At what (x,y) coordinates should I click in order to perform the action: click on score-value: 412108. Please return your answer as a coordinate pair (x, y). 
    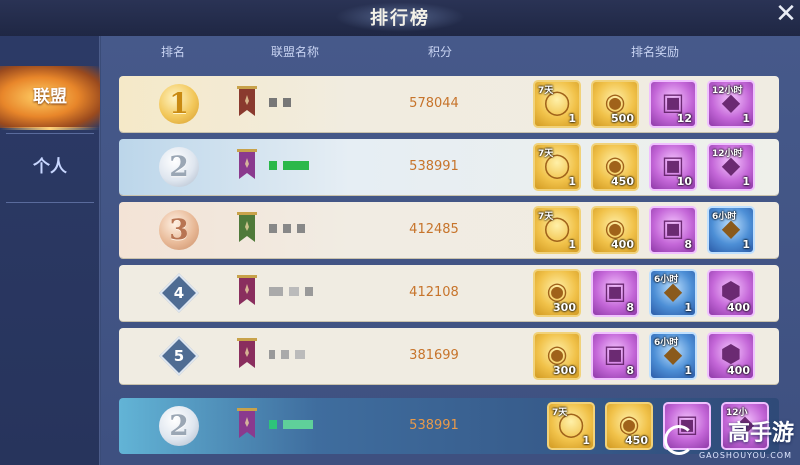
    Looking at the image, I should click on (434, 292).